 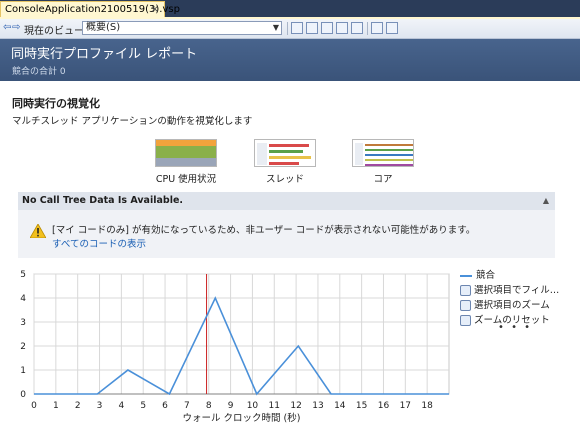 I want to click on x-tick-label: 10, so click(x=253, y=406).